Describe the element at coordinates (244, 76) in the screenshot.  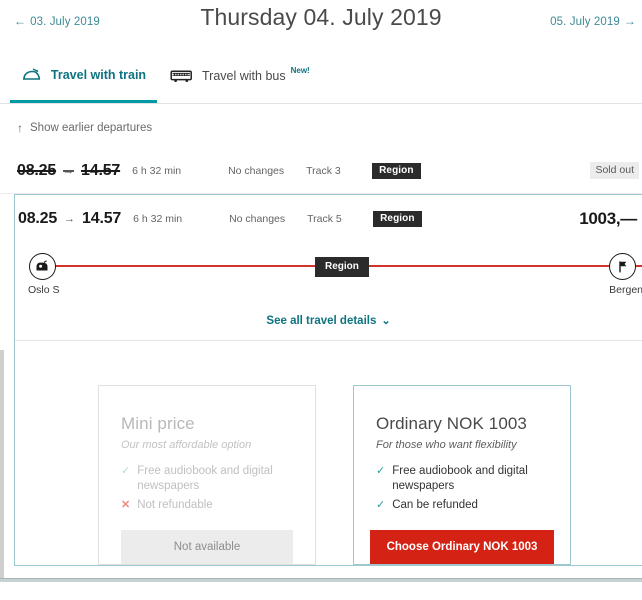
I see `tab-bus-label: Travel with bus` at that location.